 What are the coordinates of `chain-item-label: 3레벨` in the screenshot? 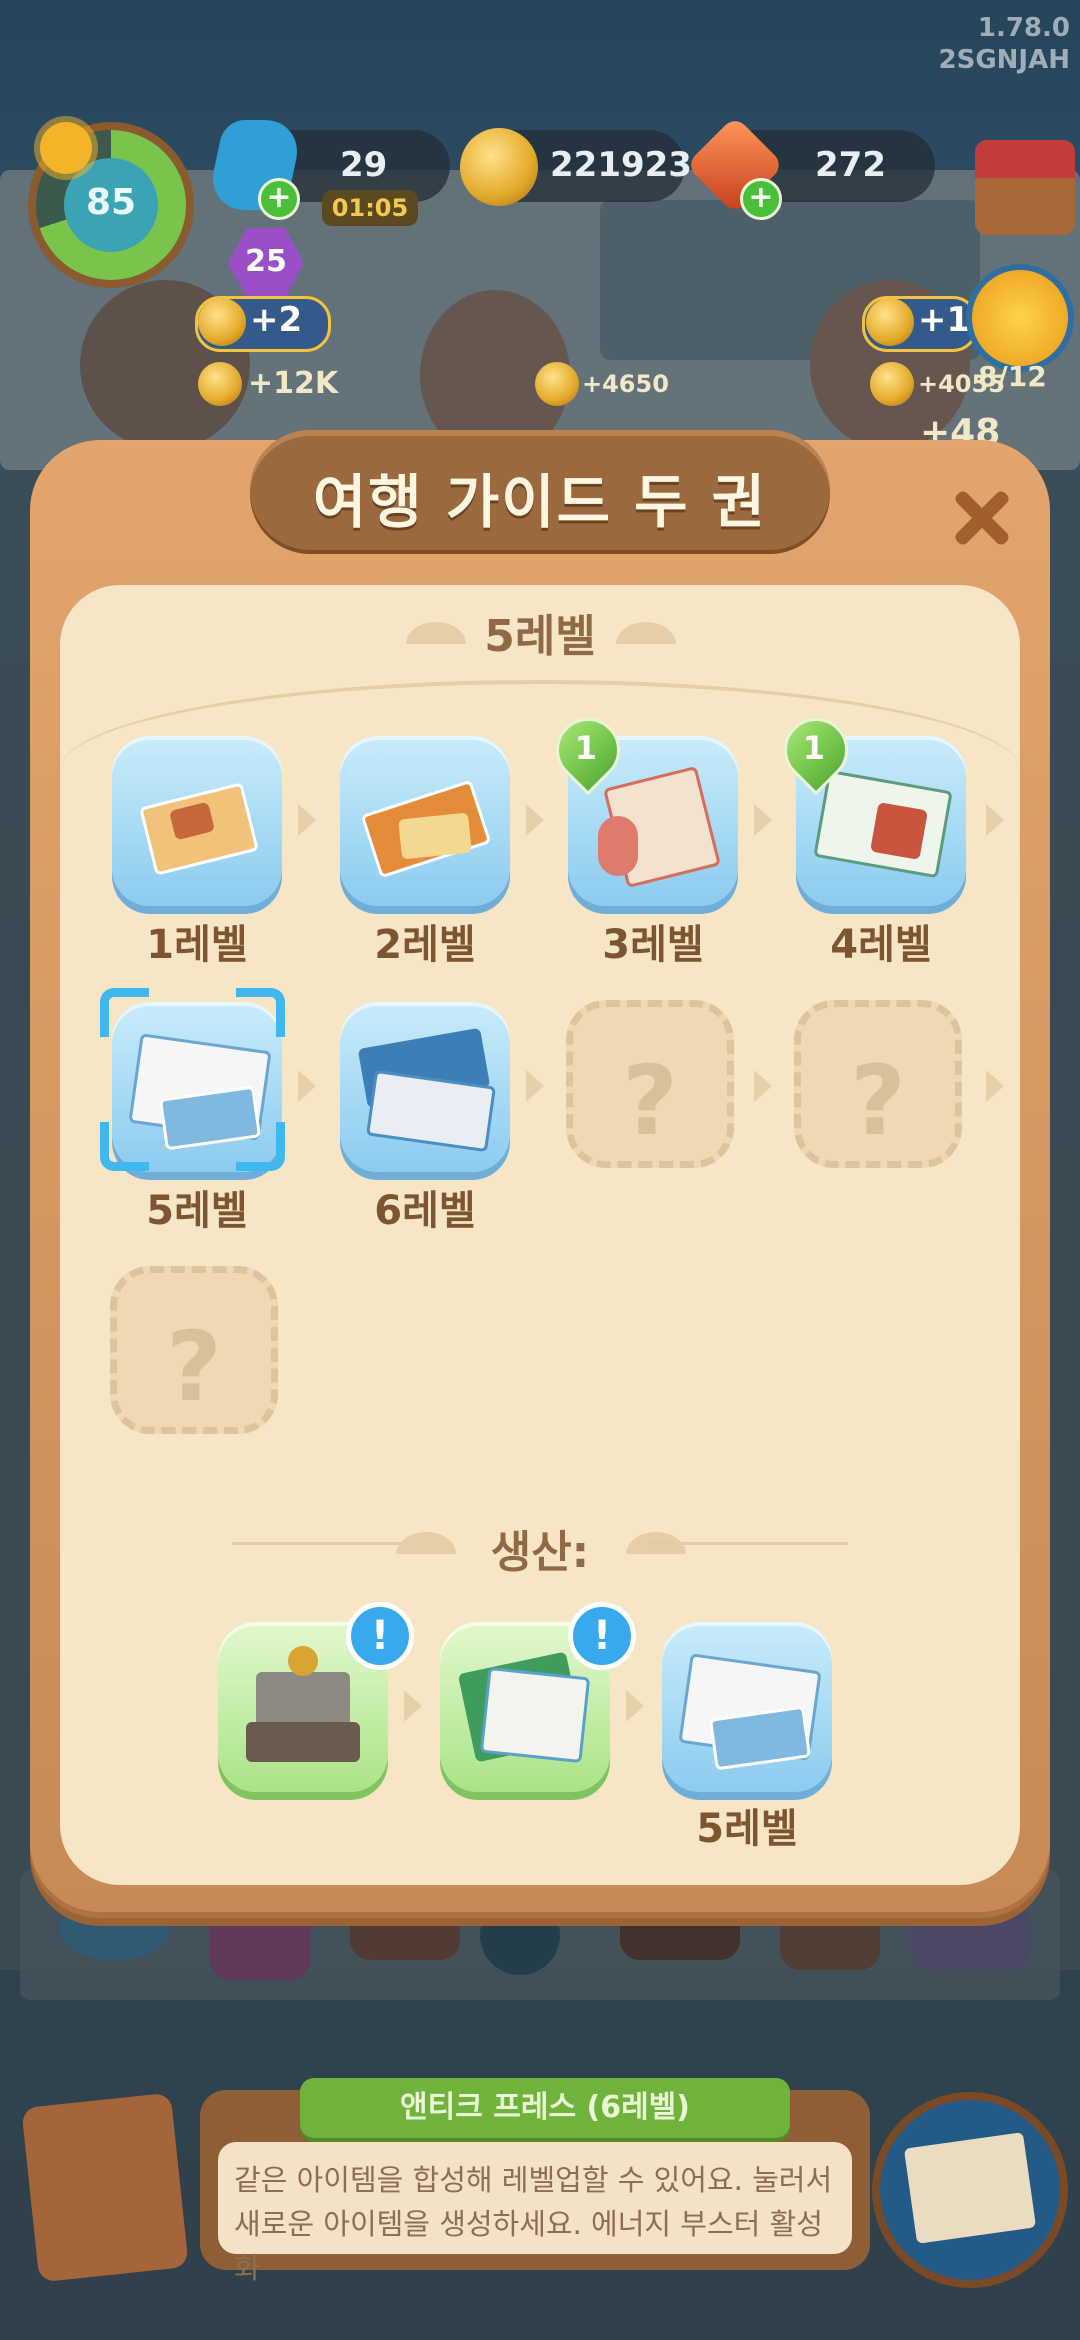 It's located at (653, 945).